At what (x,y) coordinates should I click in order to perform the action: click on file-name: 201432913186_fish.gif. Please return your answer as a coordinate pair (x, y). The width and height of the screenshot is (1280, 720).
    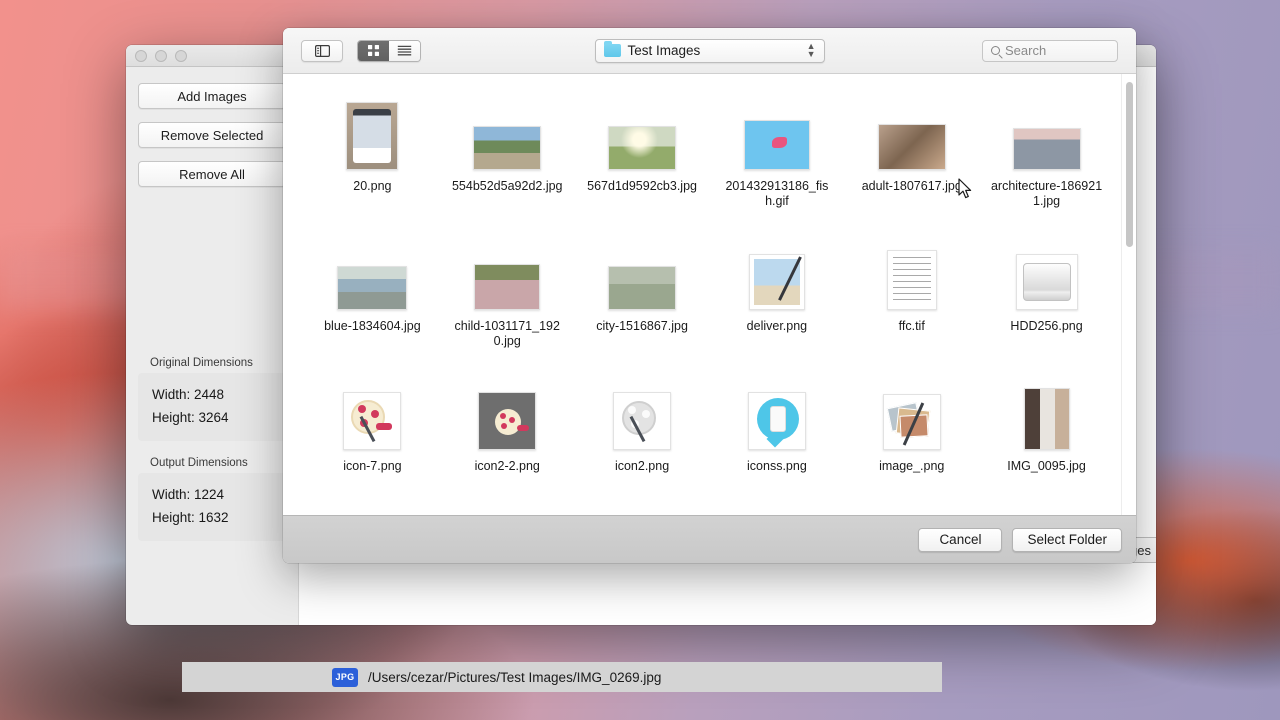
    Looking at the image, I should click on (777, 193).